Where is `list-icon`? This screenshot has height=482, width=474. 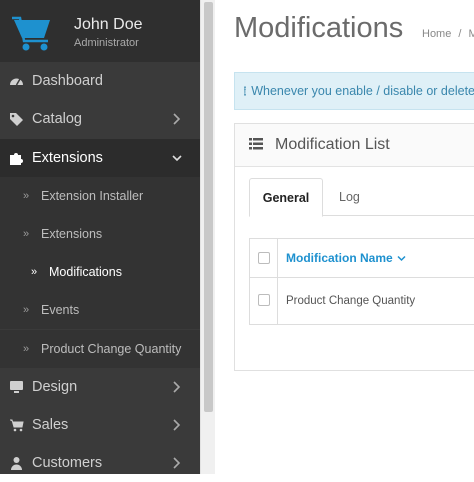 list-icon is located at coordinates (256, 144).